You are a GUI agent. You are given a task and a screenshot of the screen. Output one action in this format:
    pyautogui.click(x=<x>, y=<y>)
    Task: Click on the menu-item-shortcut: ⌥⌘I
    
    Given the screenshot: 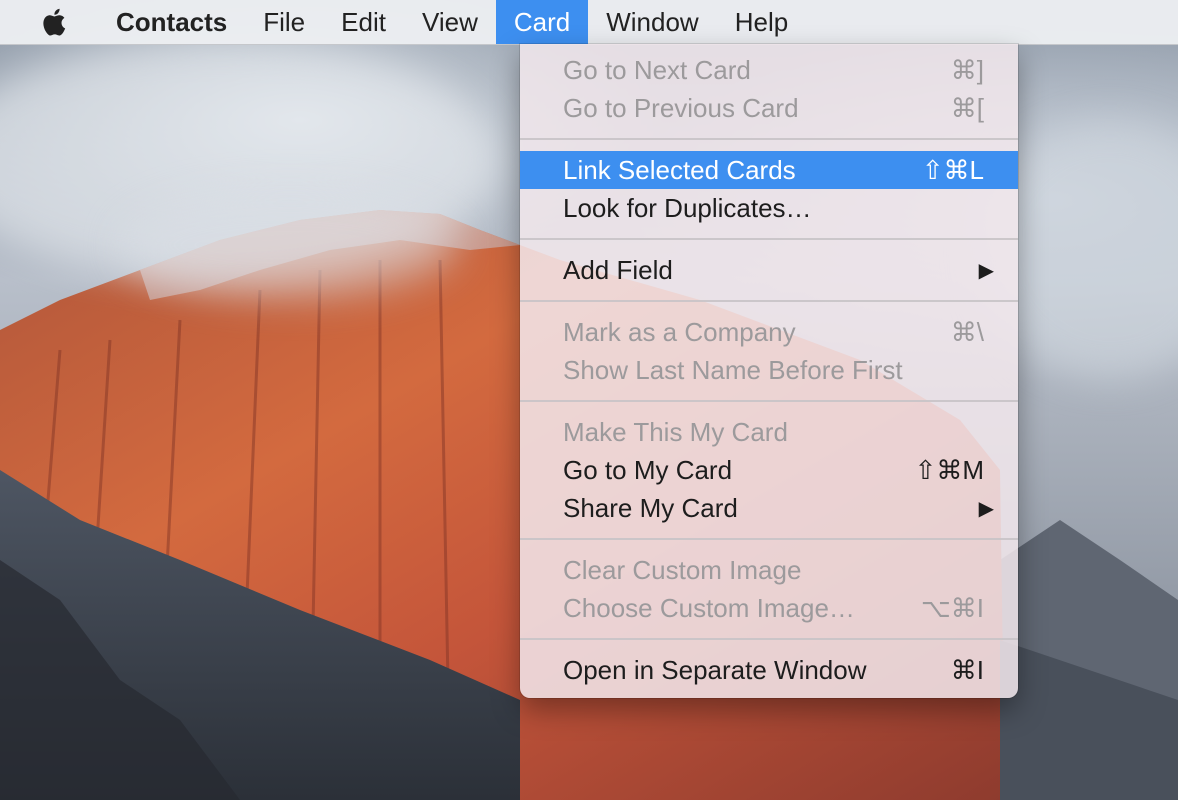 What is the action you would take?
    pyautogui.click(x=952, y=607)
    